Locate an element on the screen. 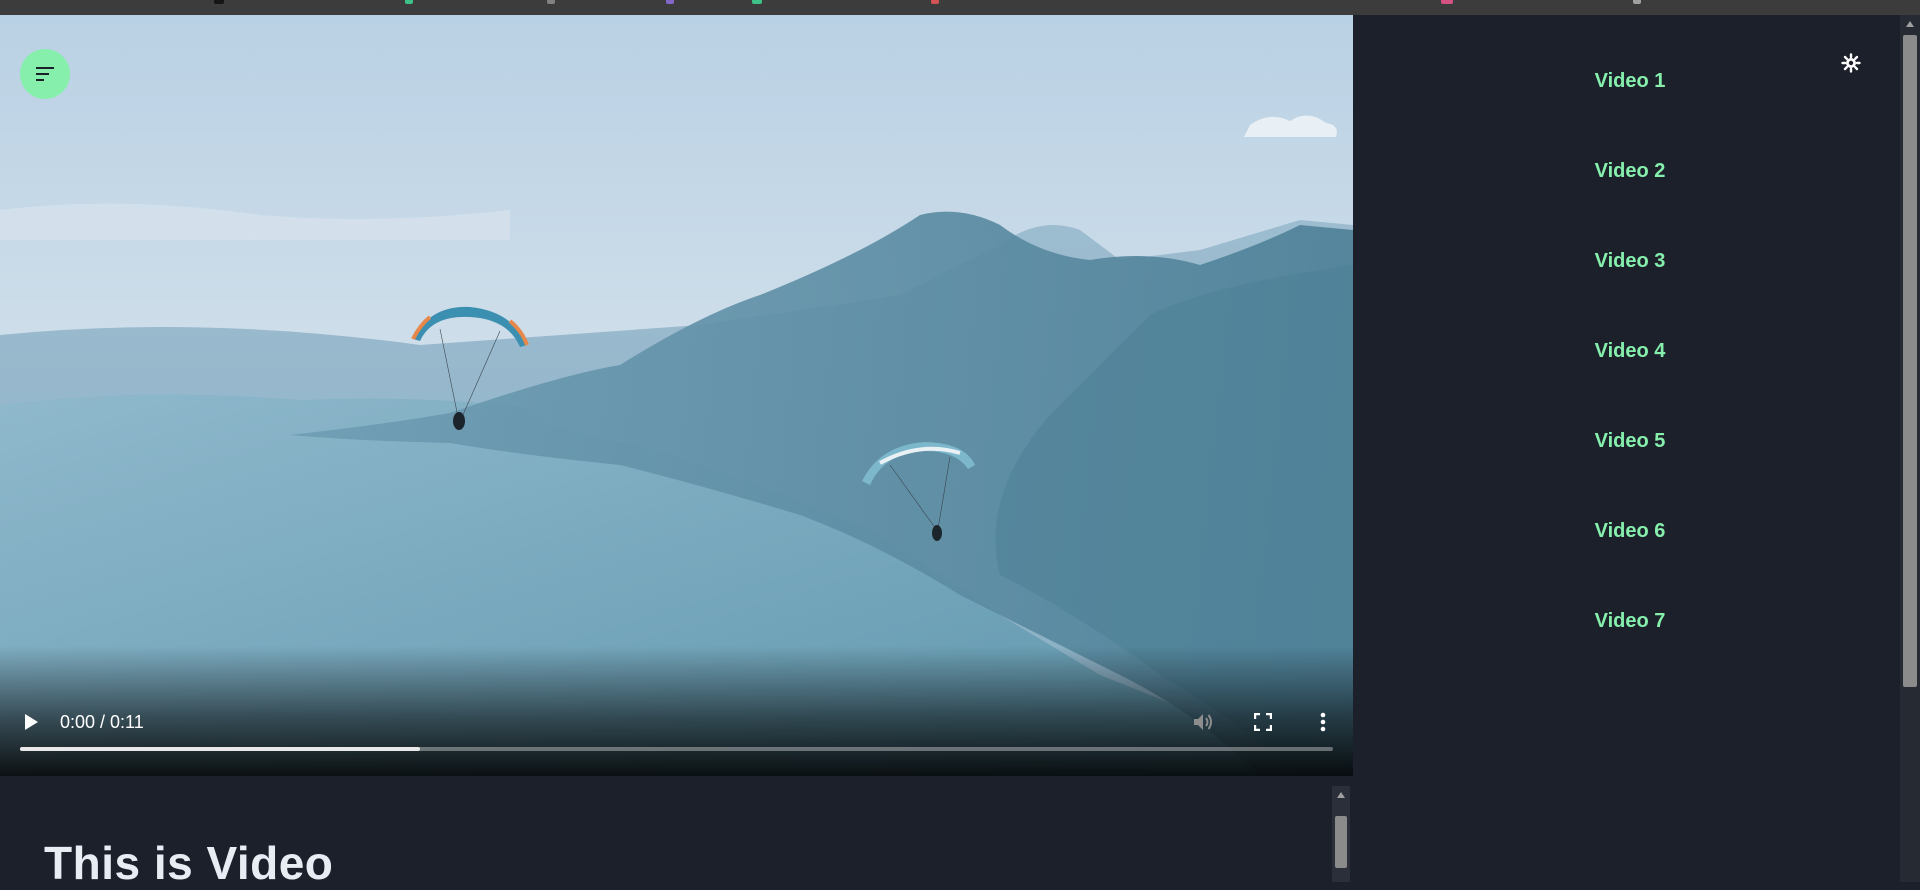  video-controls: 0:00 / 0:11 is located at coordinates (676, 731).